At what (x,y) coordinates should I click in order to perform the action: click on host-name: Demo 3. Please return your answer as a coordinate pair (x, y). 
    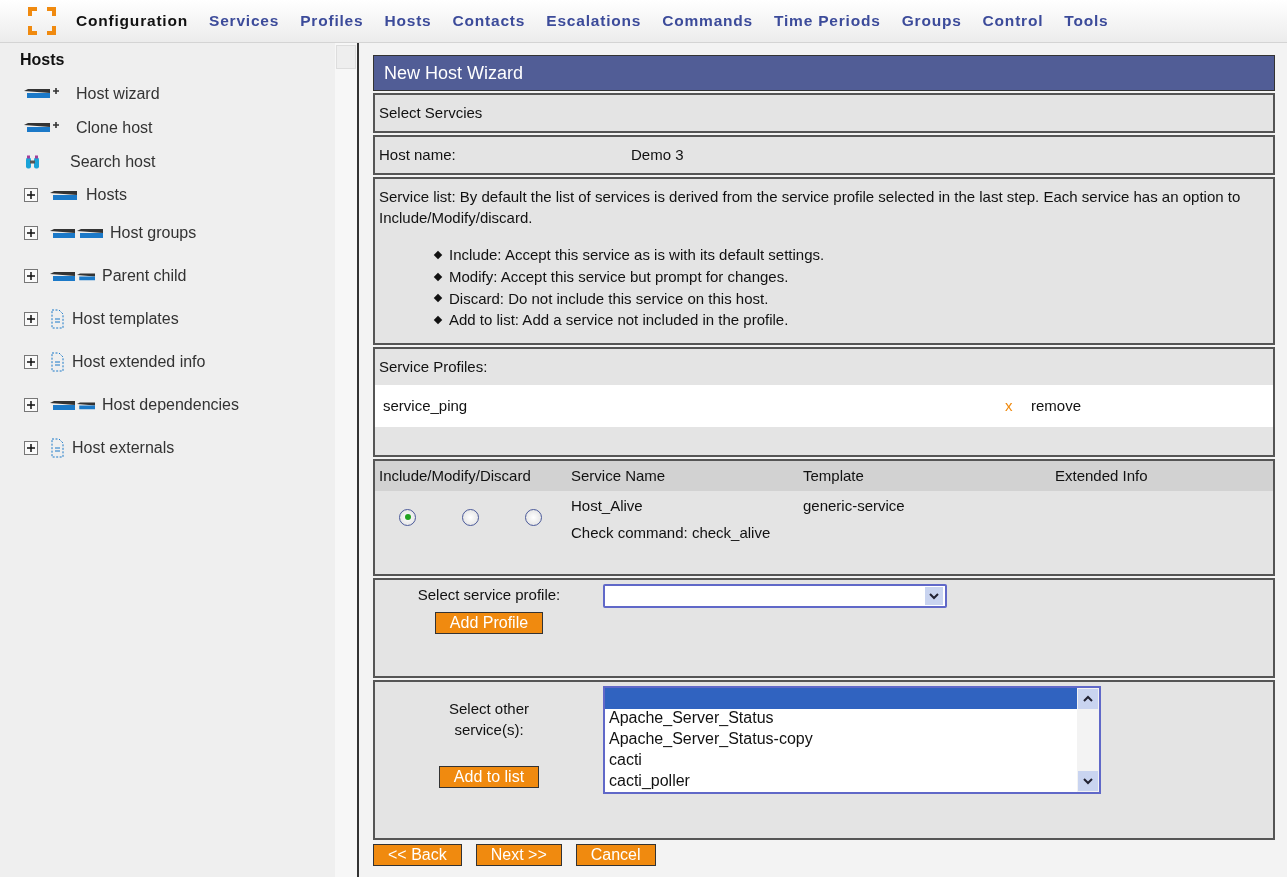
    Looking at the image, I should click on (657, 154).